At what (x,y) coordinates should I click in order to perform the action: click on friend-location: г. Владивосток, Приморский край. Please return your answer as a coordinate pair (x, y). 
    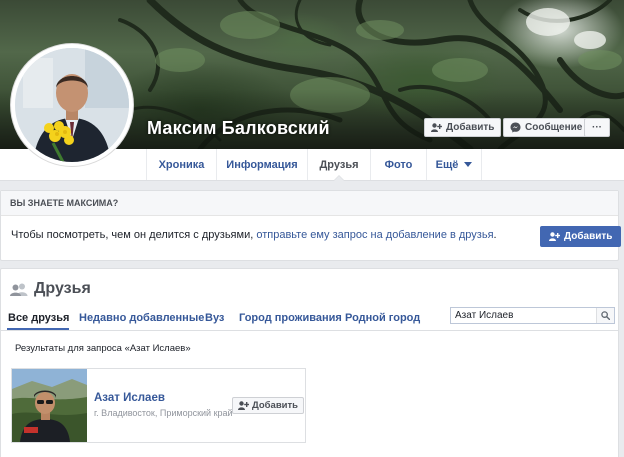
    Looking at the image, I should click on (163, 413).